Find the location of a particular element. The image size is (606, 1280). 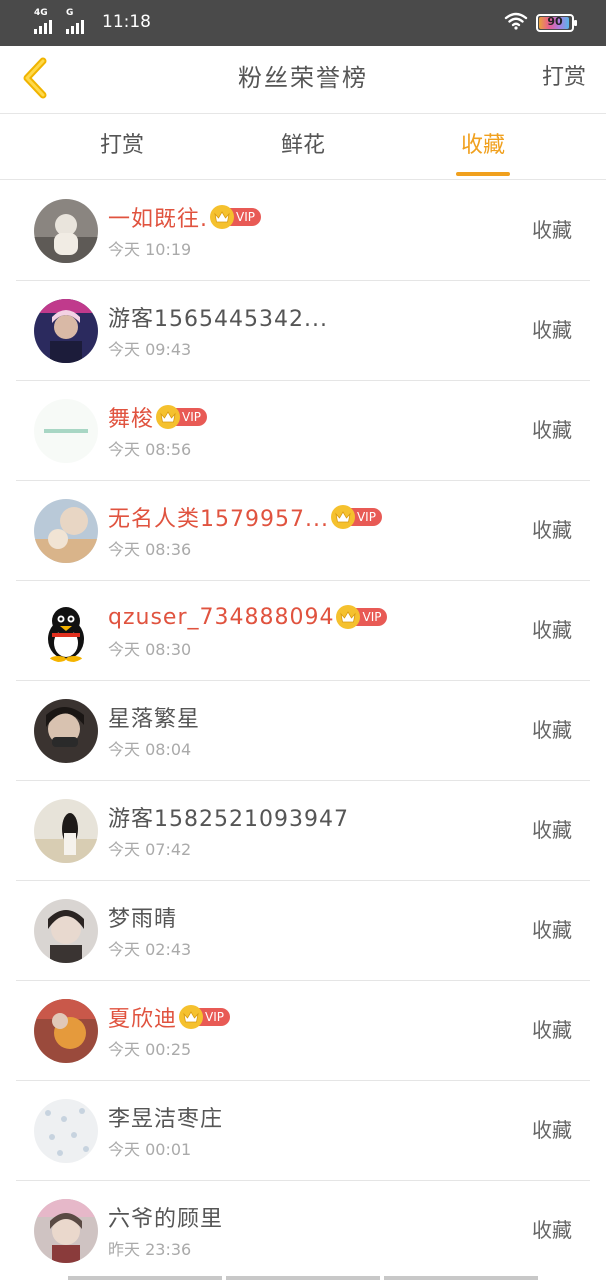

username-line: 六爷的顾里 is located at coordinates (165, 1217).